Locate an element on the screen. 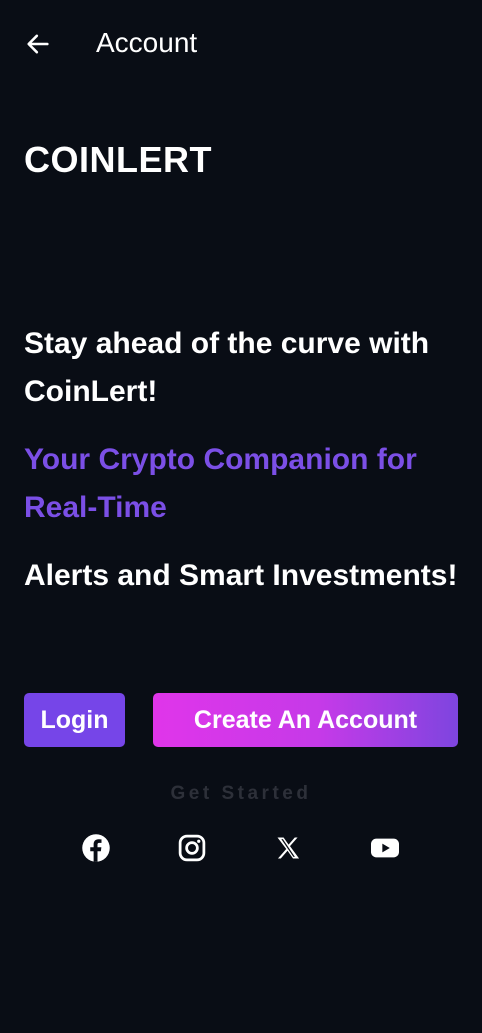 The width and height of the screenshot is (482, 1033). instagram-icon is located at coordinates (192, 848).